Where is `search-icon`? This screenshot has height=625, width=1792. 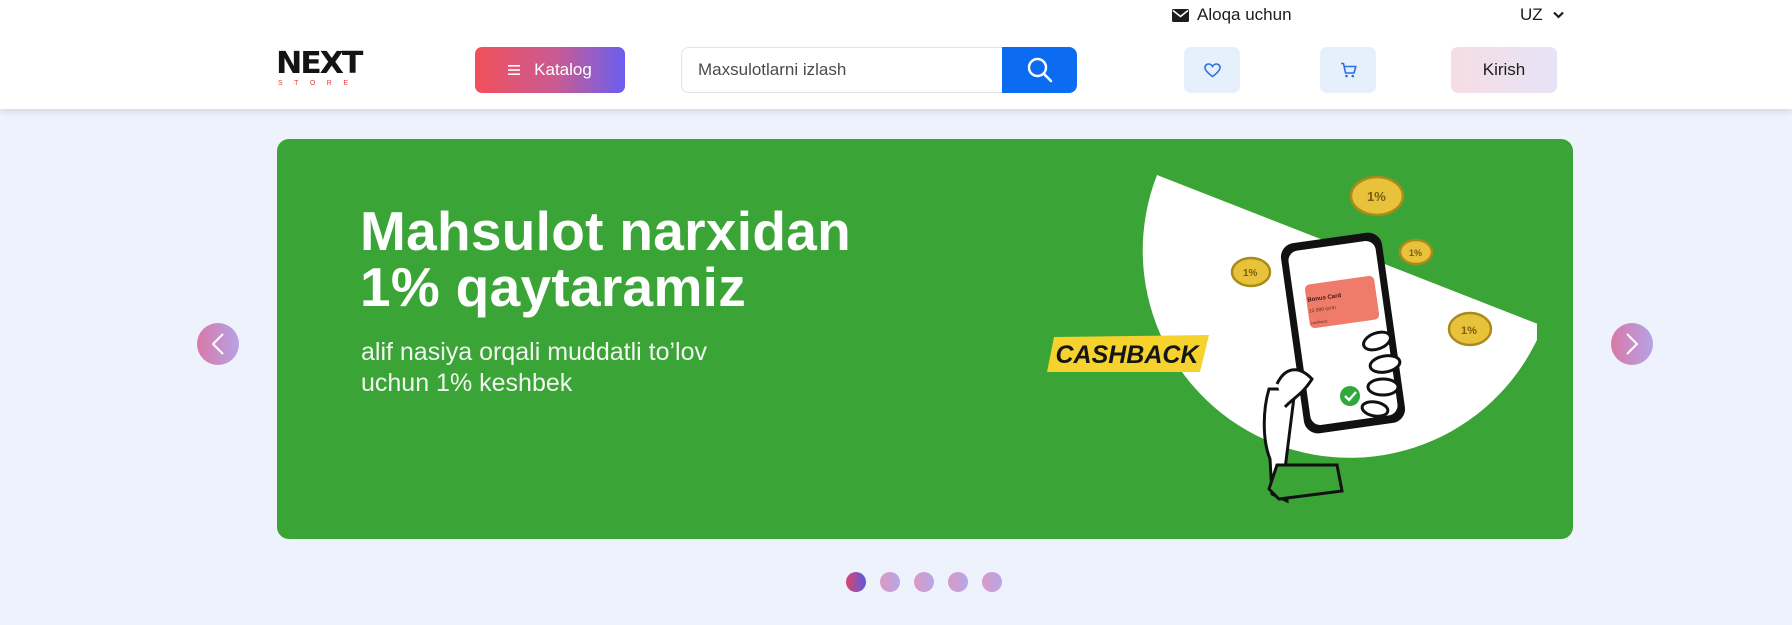
search-icon is located at coordinates (1039, 70).